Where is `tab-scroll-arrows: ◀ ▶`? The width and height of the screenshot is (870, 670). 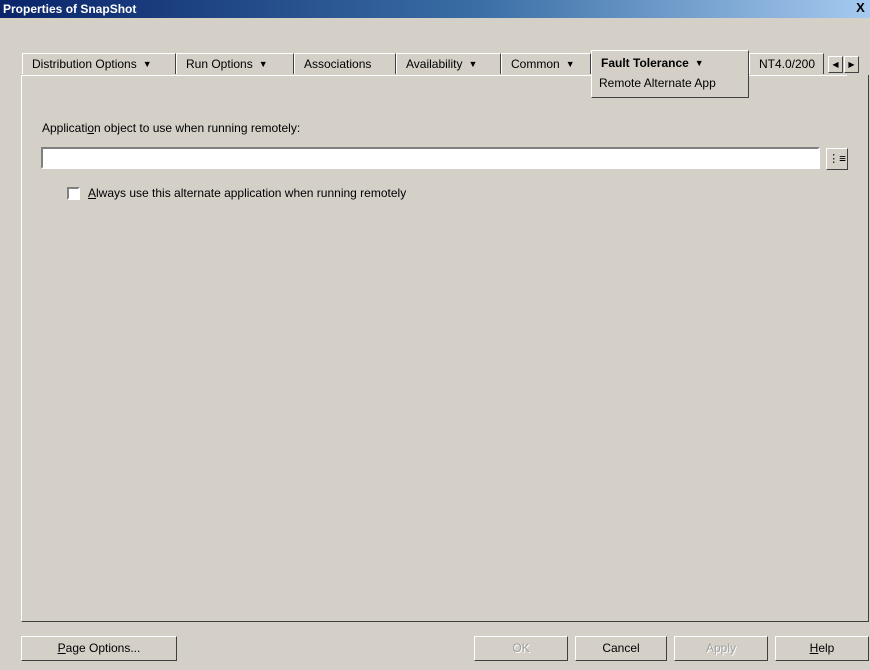
tab-scroll-arrows: ◀ ▶ is located at coordinates (843, 64).